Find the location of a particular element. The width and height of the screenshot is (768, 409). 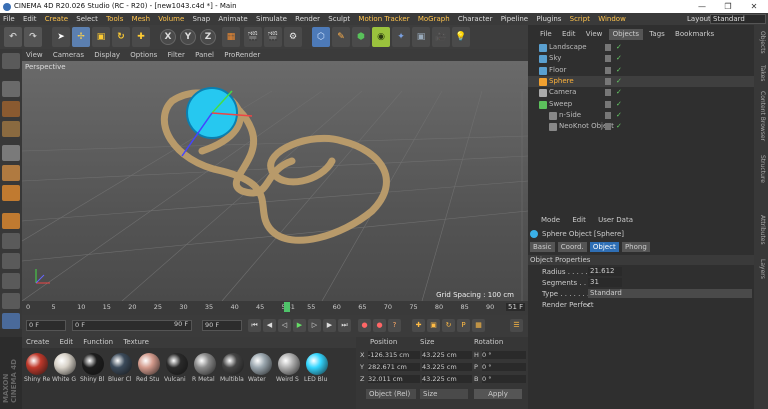

cube-primitive-icon: ⬡ is located at coordinates (321, 37).